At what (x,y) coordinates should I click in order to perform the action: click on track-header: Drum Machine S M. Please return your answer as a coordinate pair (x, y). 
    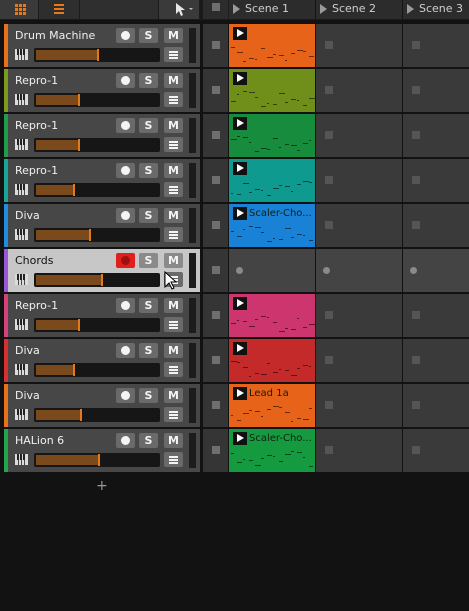
    Looking at the image, I should click on (102, 45).